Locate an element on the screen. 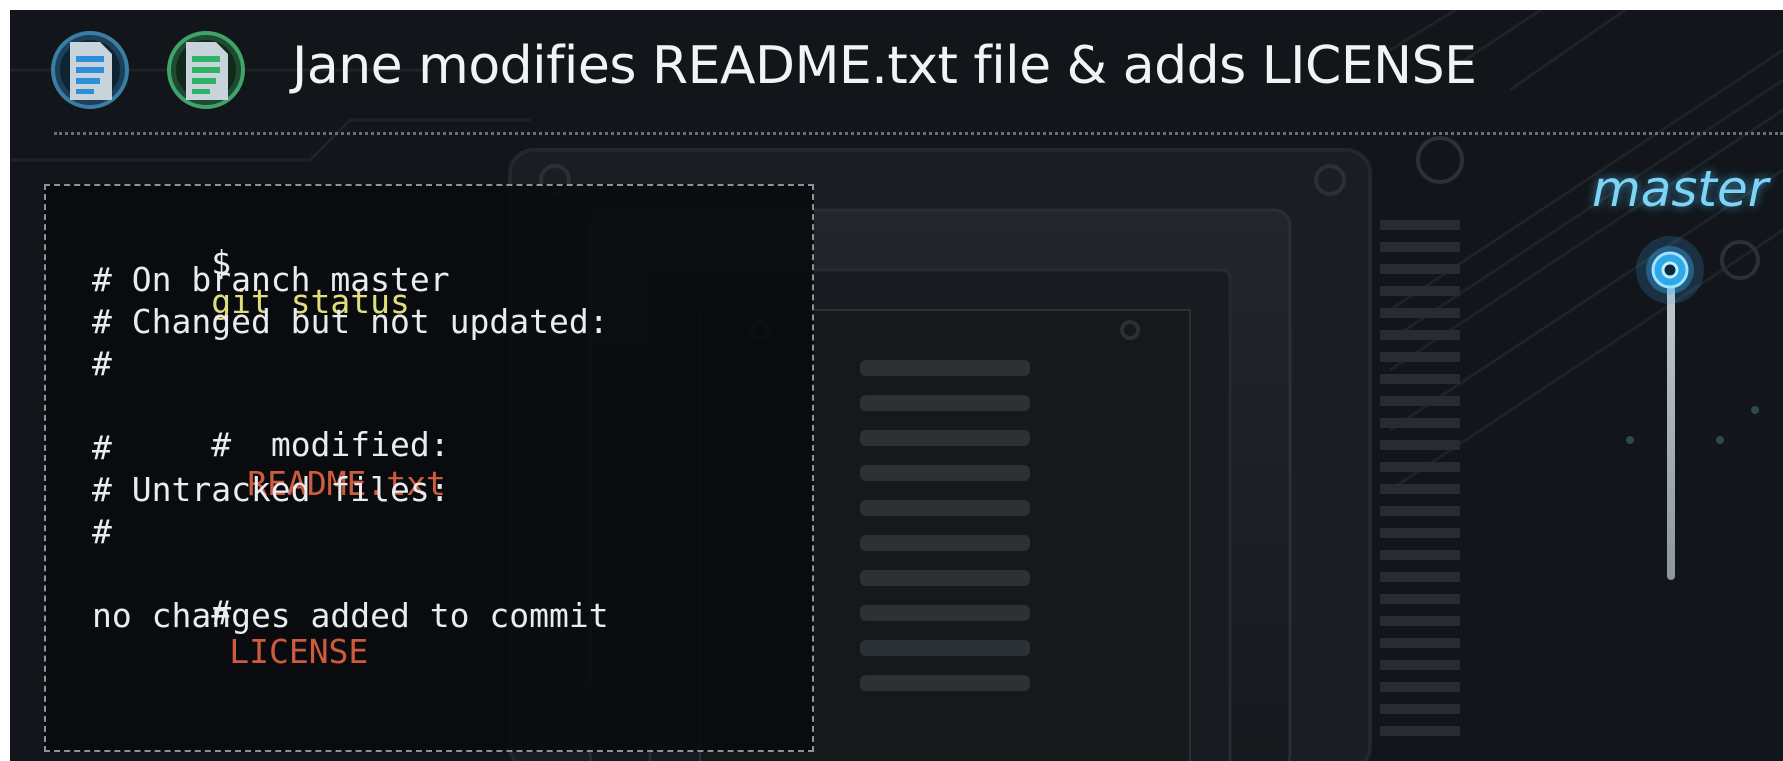 The width and height of the screenshot is (1783, 761). output-on-branch: # On branch master is located at coordinates (271, 279).